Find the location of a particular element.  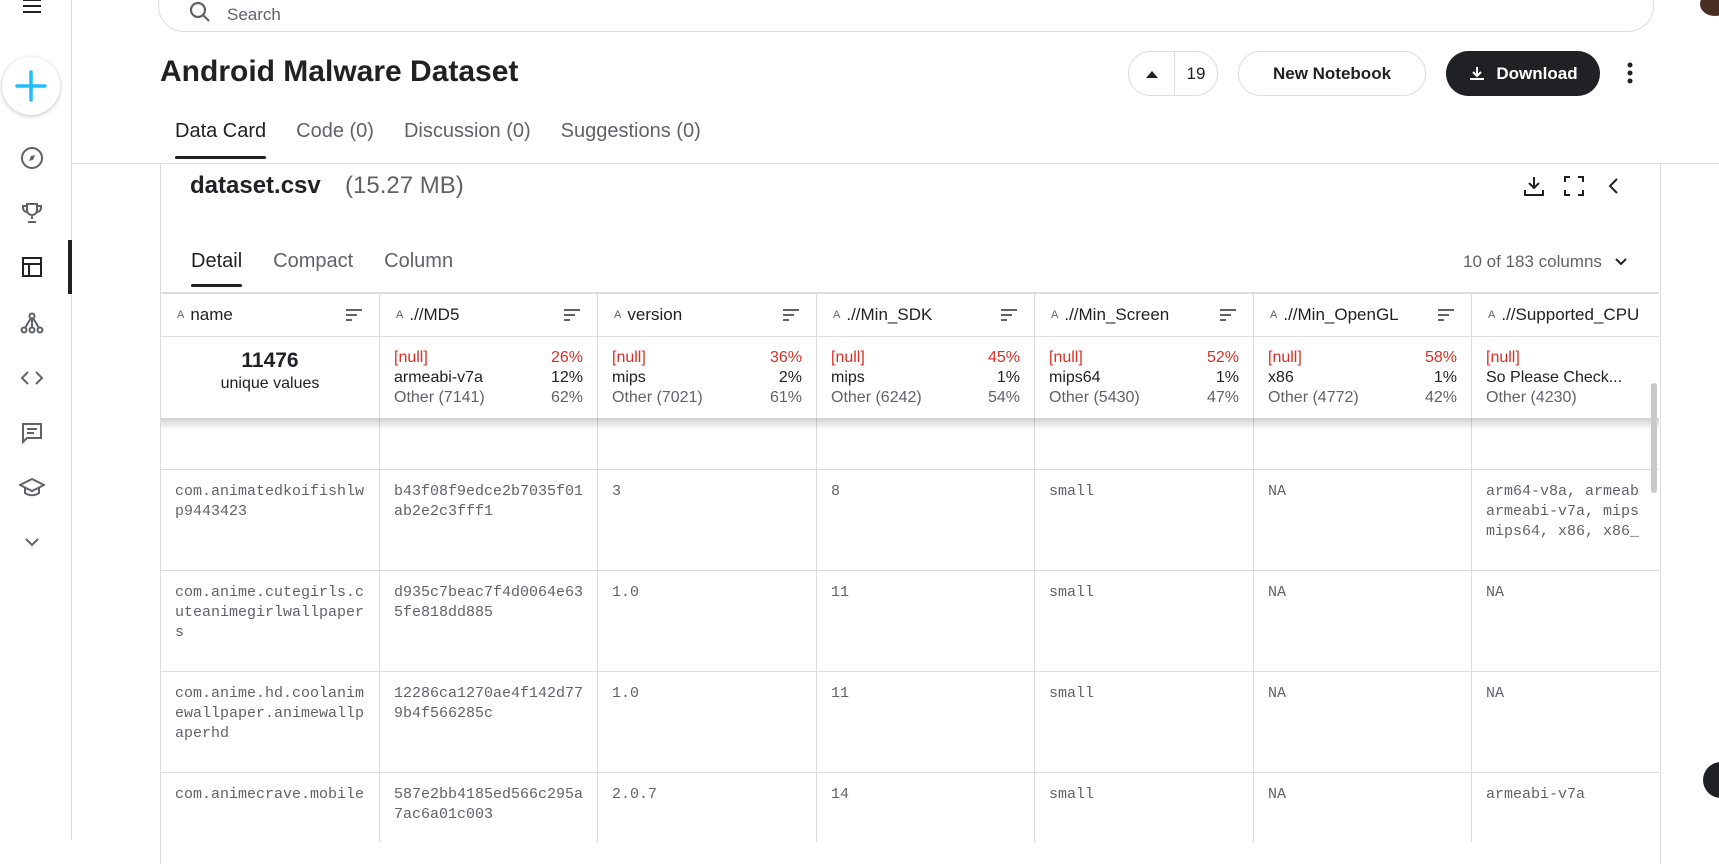

column-header: A .//Min_Screen is located at coordinates (1144, 315).